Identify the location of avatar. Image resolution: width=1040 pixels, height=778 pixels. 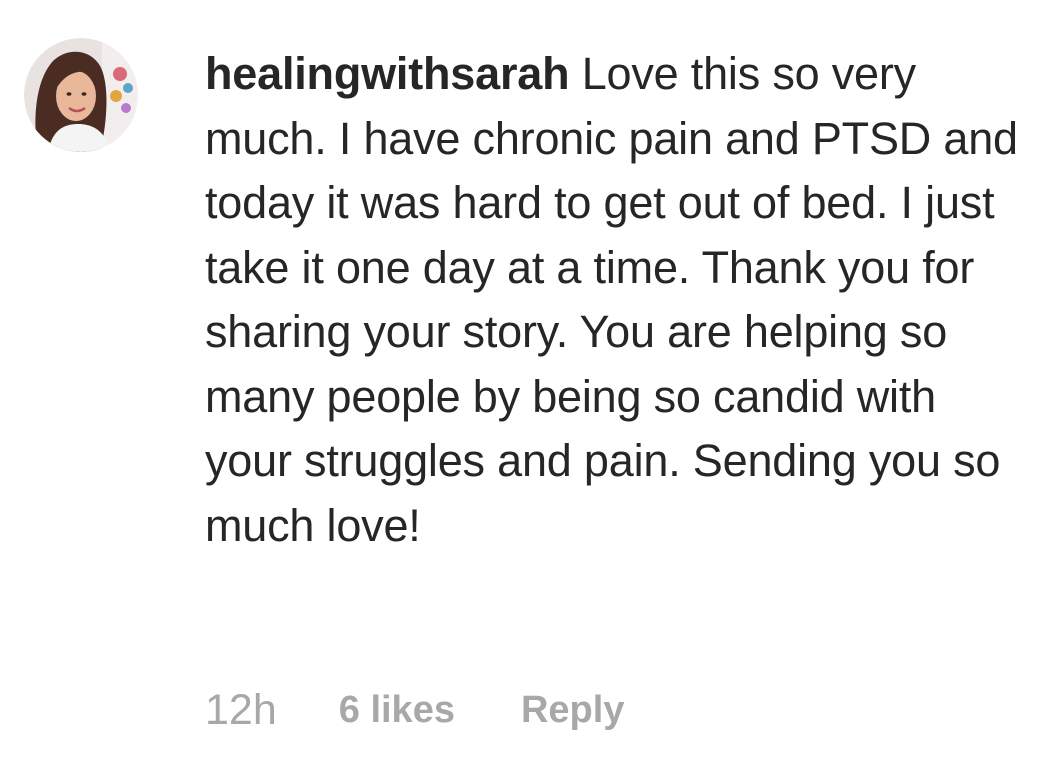
(81, 95).